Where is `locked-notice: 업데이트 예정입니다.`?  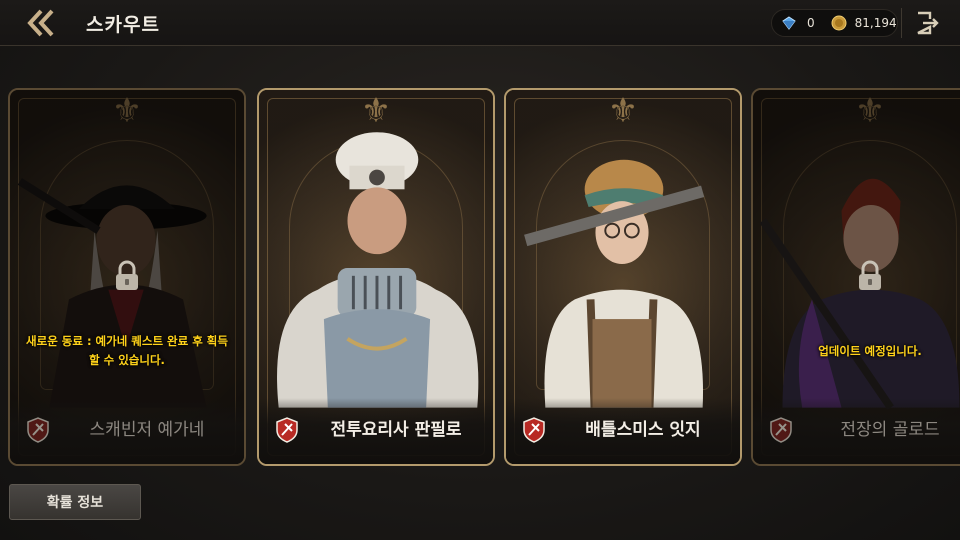
locked-notice: 업데이트 예정입니다. is located at coordinates (856, 351).